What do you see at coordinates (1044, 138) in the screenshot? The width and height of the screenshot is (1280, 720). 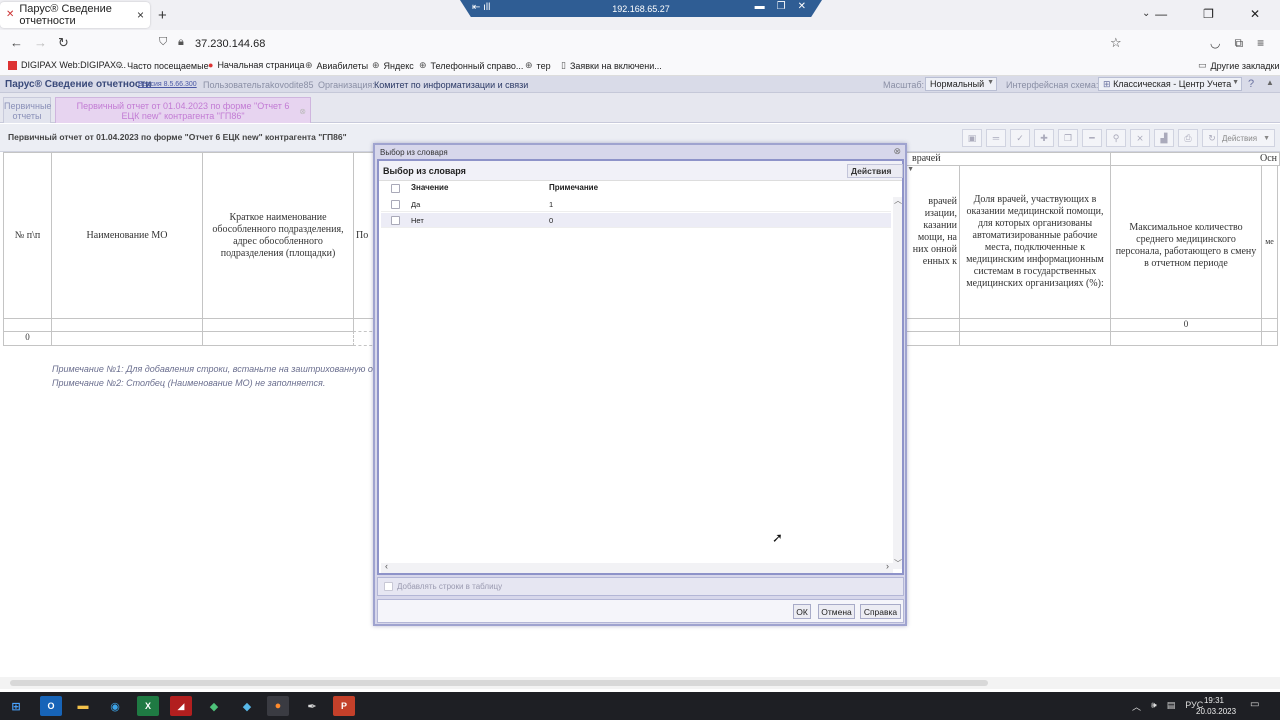 I see `add-icon: ✚` at bounding box center [1044, 138].